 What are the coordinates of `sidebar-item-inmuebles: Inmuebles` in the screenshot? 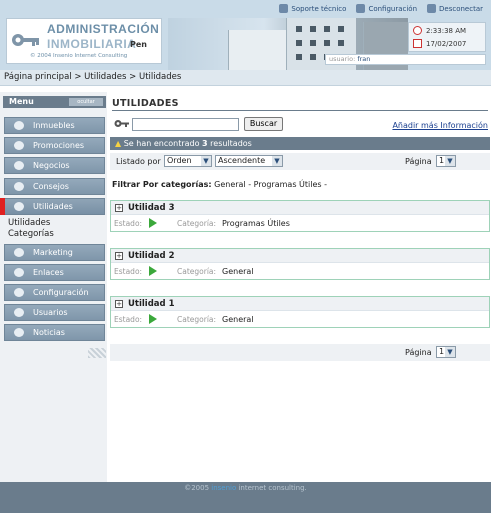 It's located at (54, 125).